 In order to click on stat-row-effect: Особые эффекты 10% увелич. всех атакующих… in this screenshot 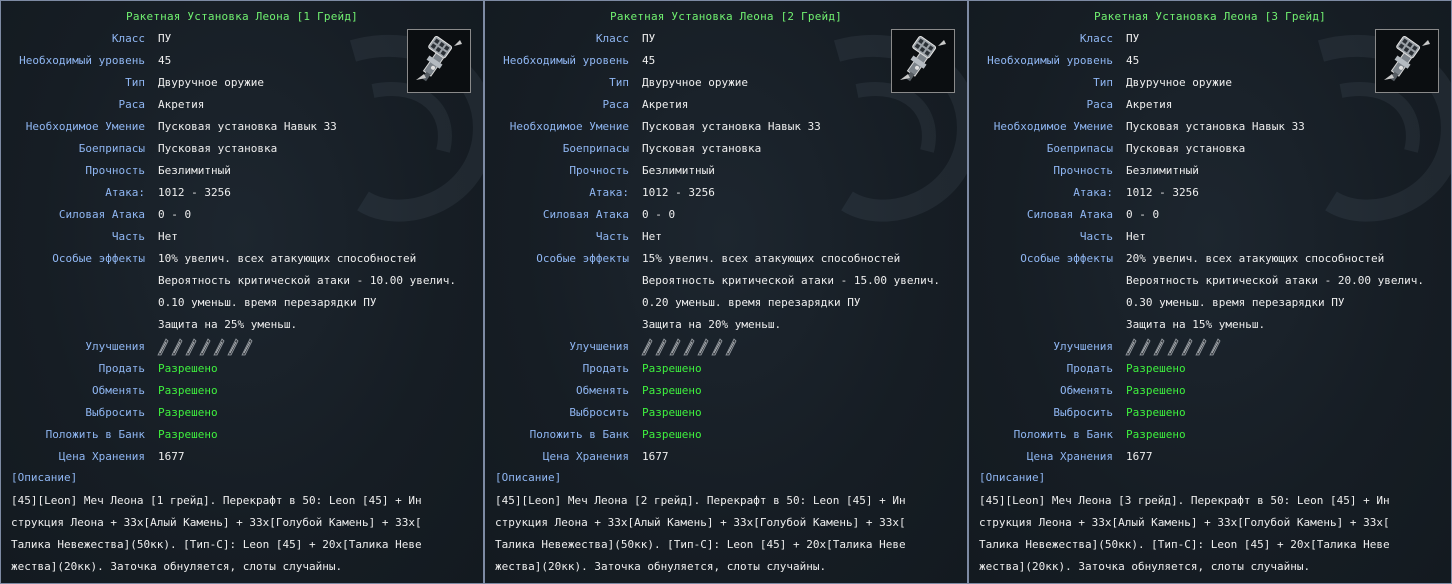, I will do `click(242, 259)`.